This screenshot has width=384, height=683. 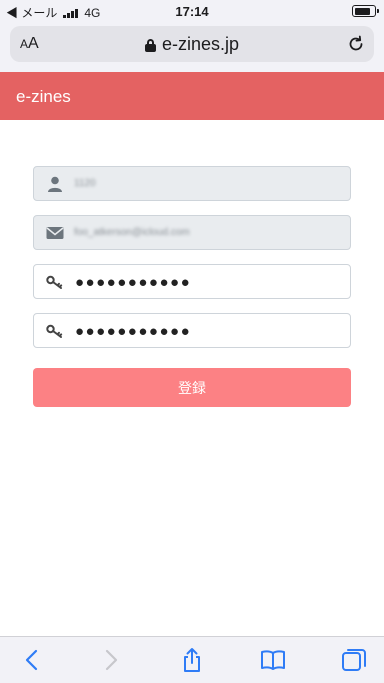 I want to click on status-time: 17:14, so click(x=192, y=11).